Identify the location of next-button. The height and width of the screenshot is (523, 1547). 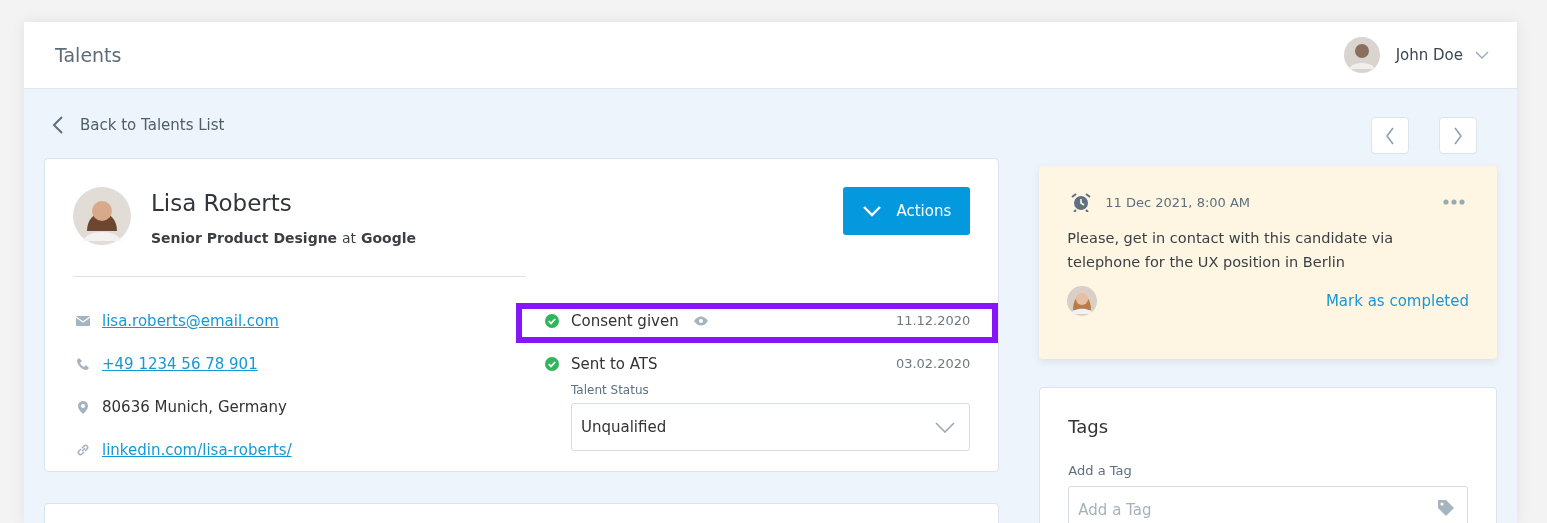
(1458, 135).